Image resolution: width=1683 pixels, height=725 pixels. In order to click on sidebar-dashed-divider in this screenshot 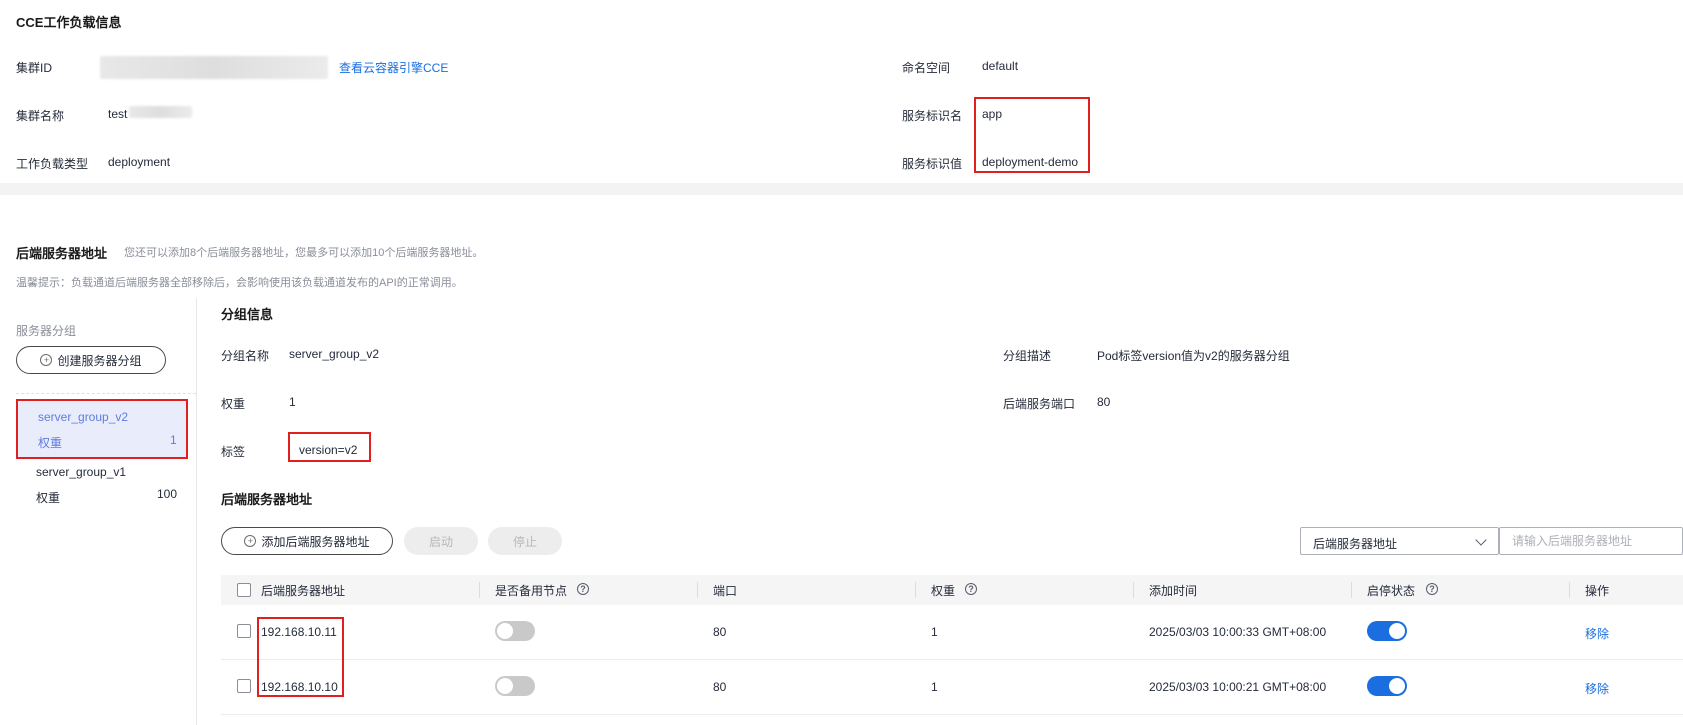, I will do `click(106, 393)`.